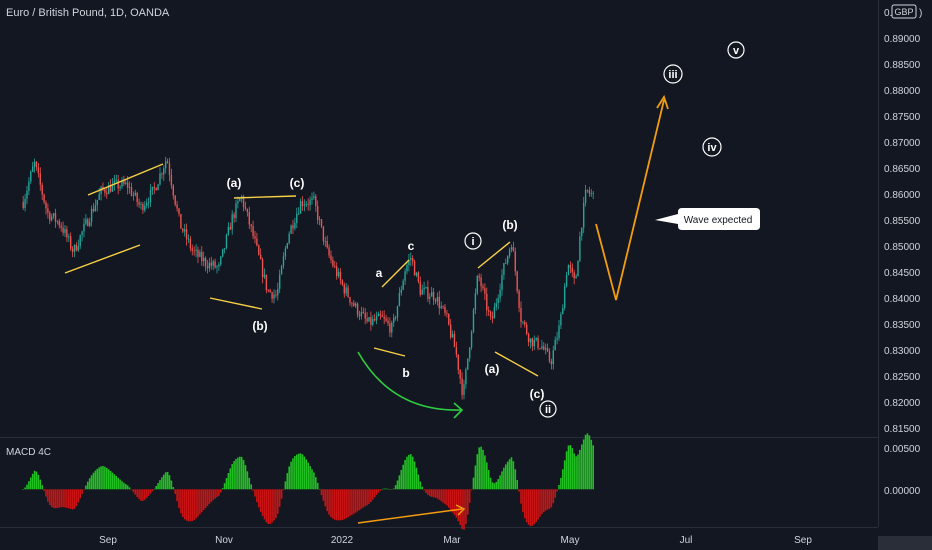 The image size is (932, 550). Describe the element at coordinates (548, 410) in the screenshot. I see `wave-ii-label: ii` at that location.